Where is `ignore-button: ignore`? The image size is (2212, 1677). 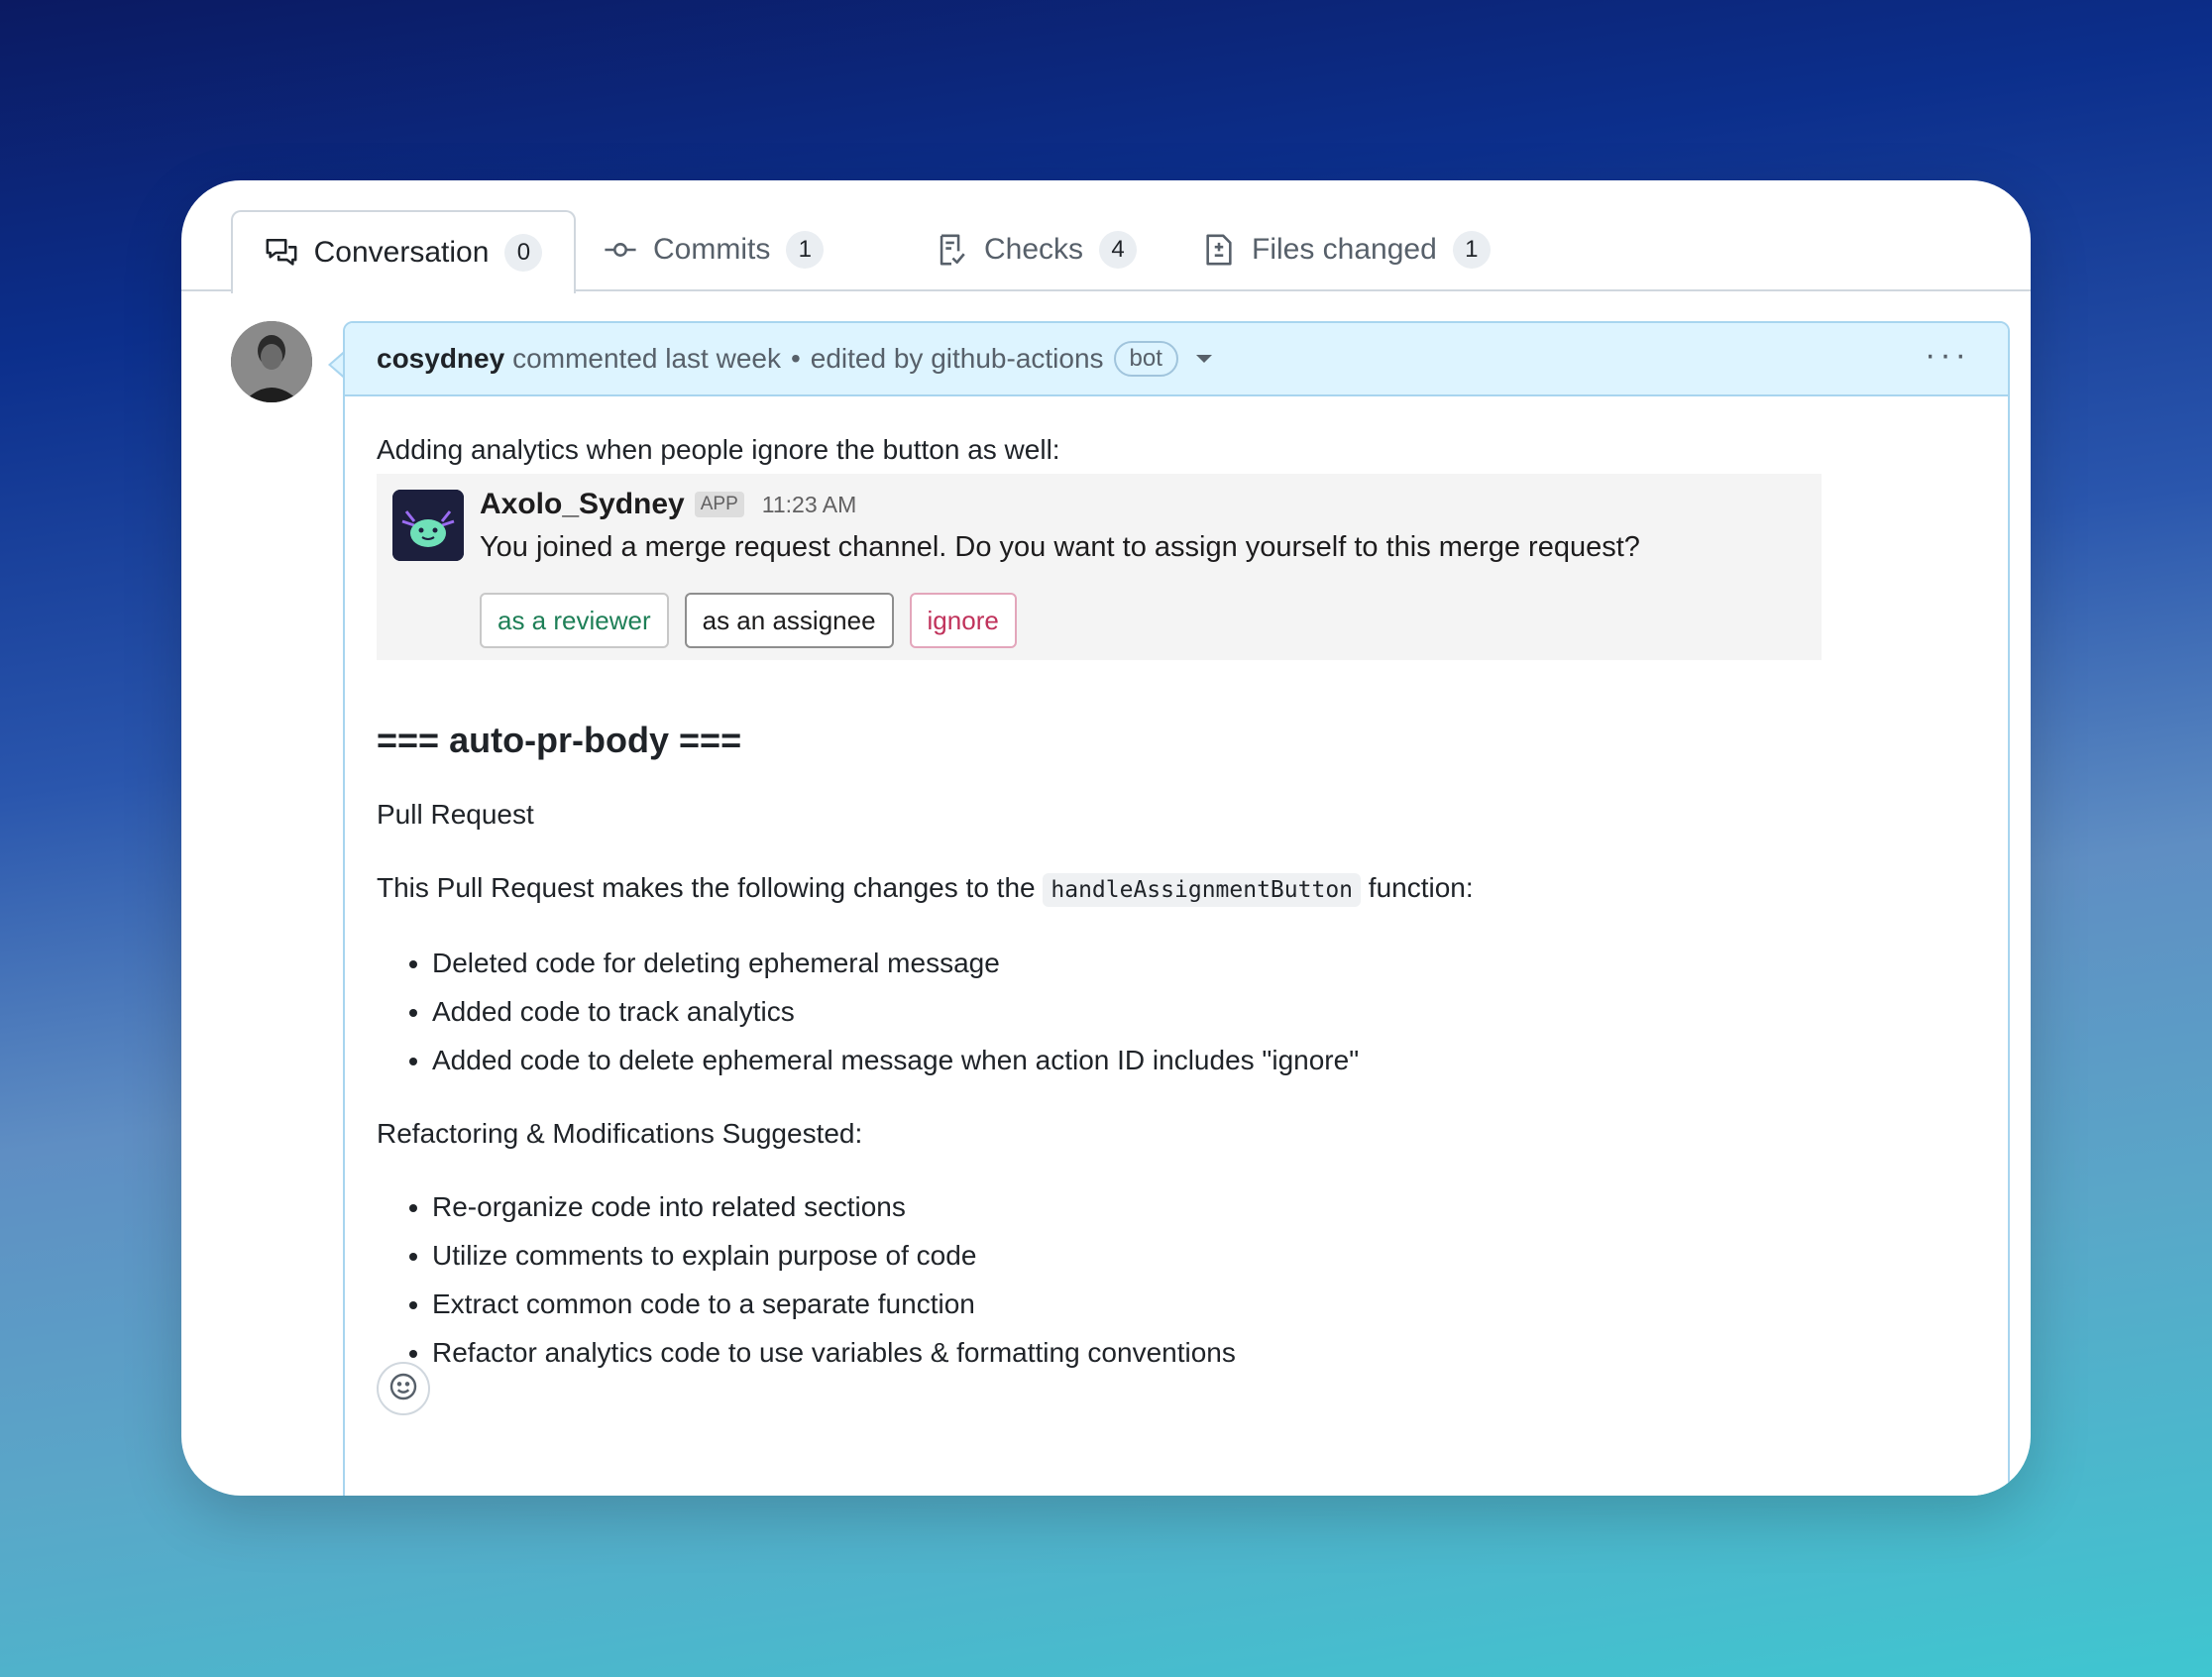
ignore-button: ignore is located at coordinates (963, 620).